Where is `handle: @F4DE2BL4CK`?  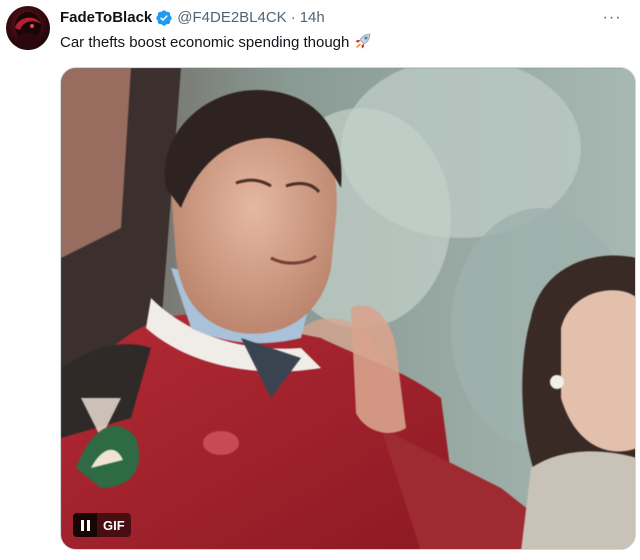
handle: @F4DE2BL4CK is located at coordinates (231, 18).